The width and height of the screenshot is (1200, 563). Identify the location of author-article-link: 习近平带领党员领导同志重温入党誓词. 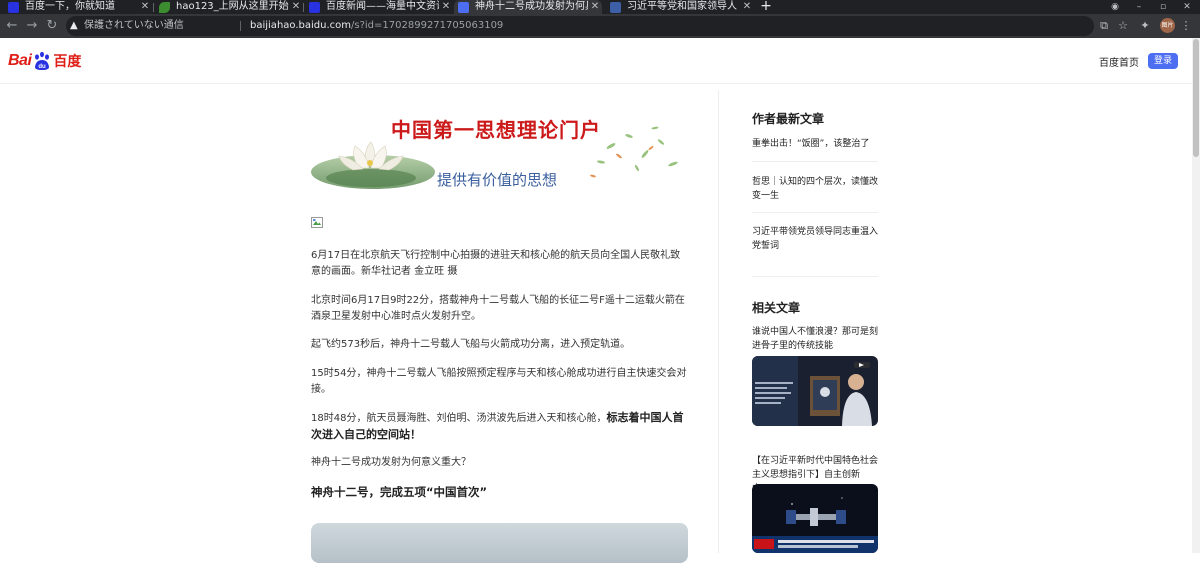
(815, 239).